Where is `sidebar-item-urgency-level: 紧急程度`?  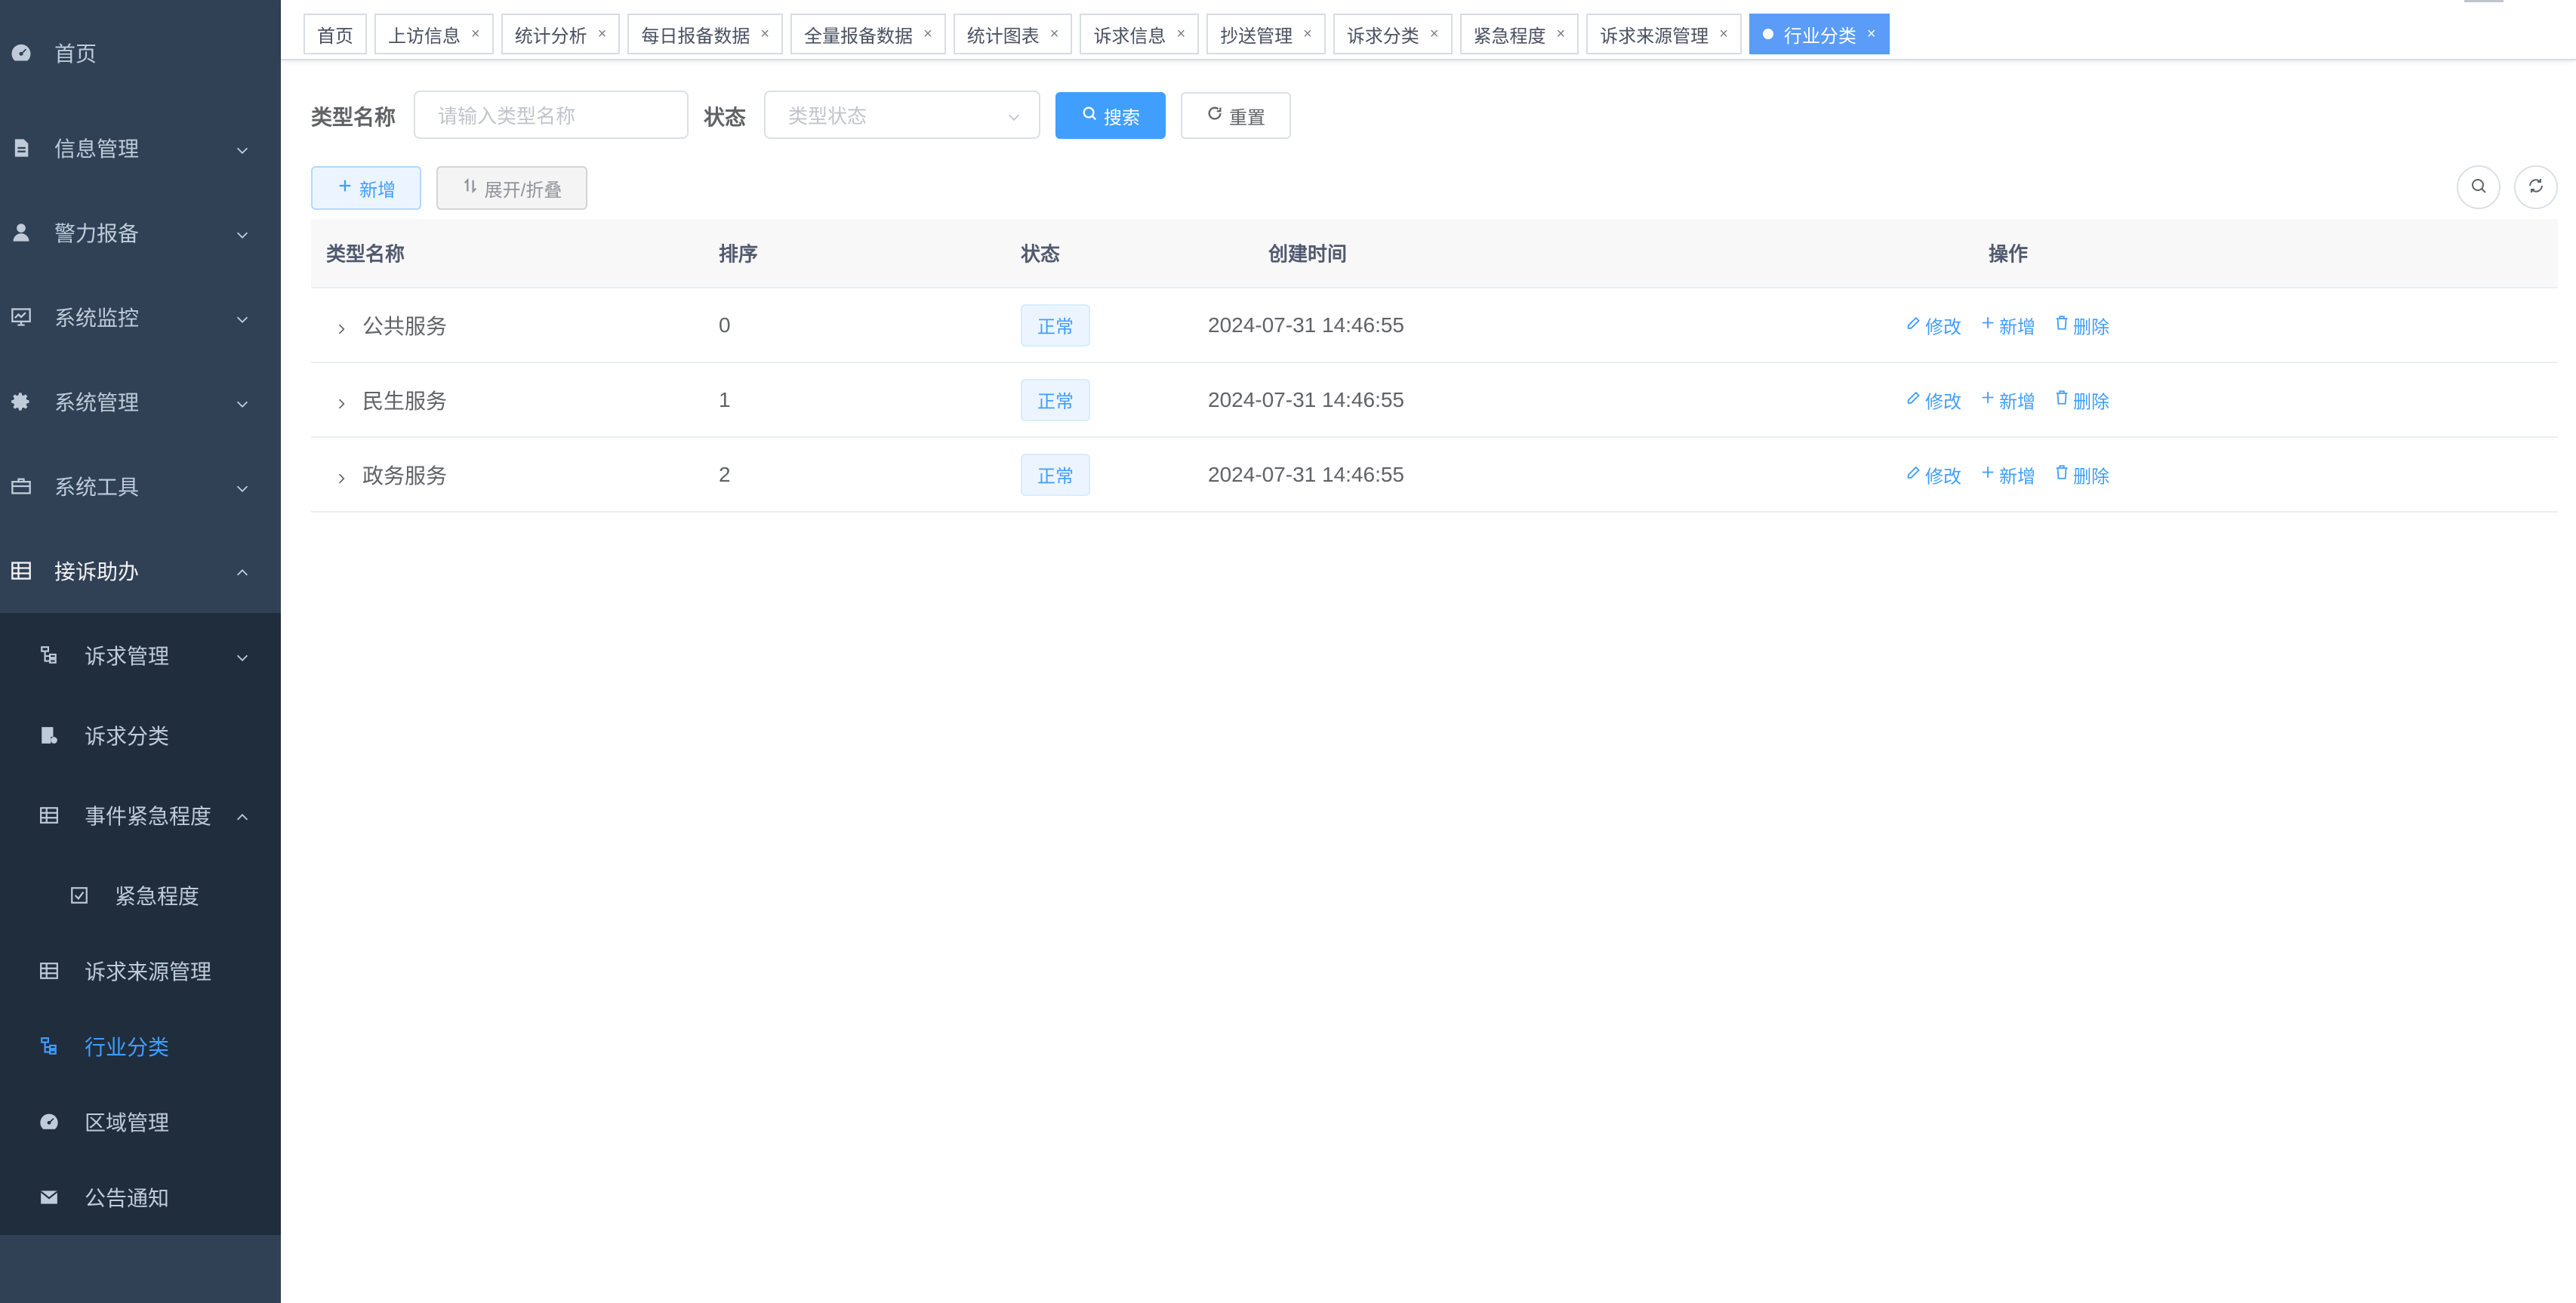
sidebar-item-urgency-level: 紧急程度 is located at coordinates (140, 896).